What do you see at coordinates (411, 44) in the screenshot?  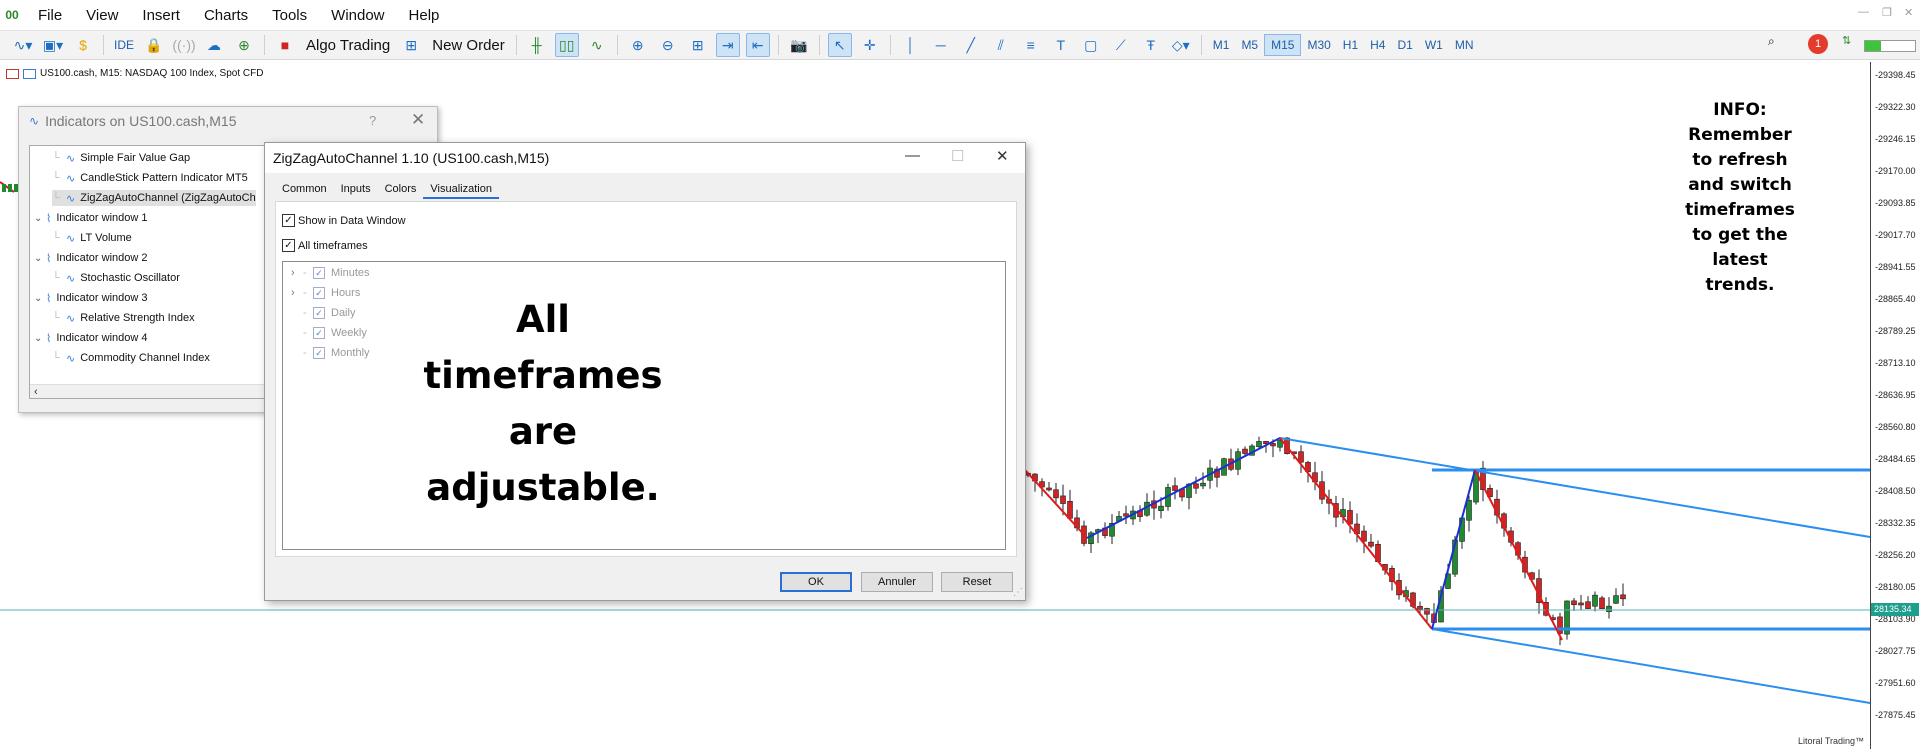 I see `new-order-icon: ⊞` at bounding box center [411, 44].